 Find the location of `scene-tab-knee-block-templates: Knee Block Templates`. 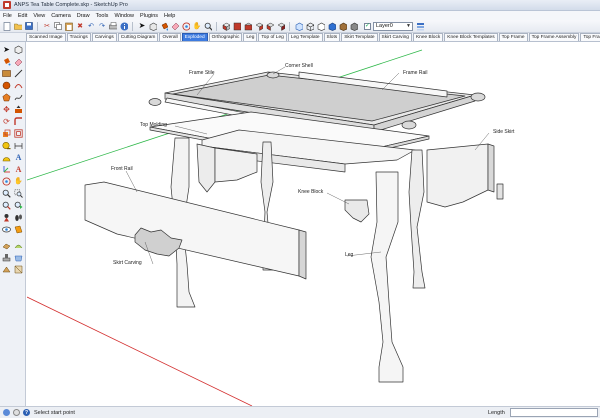

scene-tab-knee-block-templates: Knee Block Templates is located at coordinates (471, 37).